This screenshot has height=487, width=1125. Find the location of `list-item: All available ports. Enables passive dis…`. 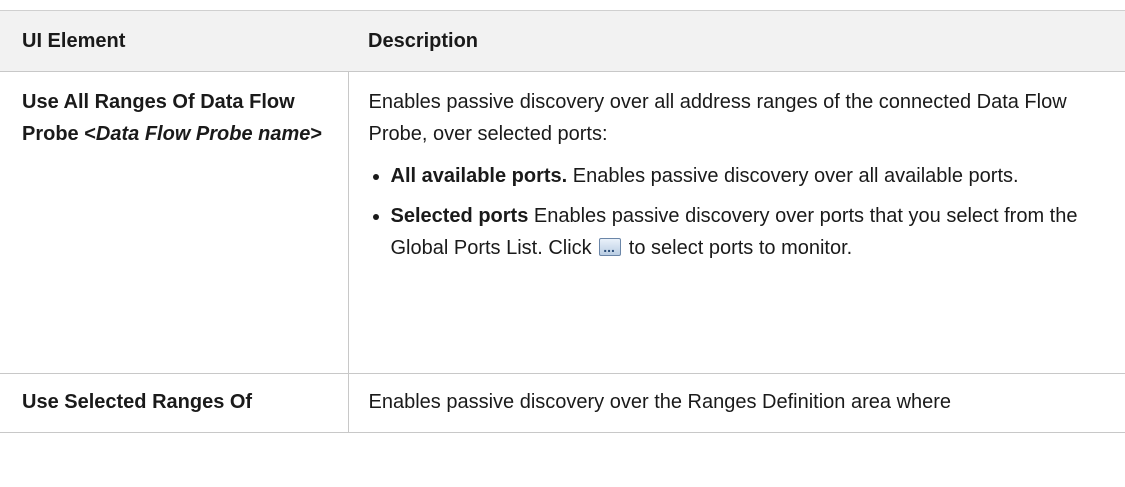

list-item: All available ports. Enables passive dis… is located at coordinates (739, 176).